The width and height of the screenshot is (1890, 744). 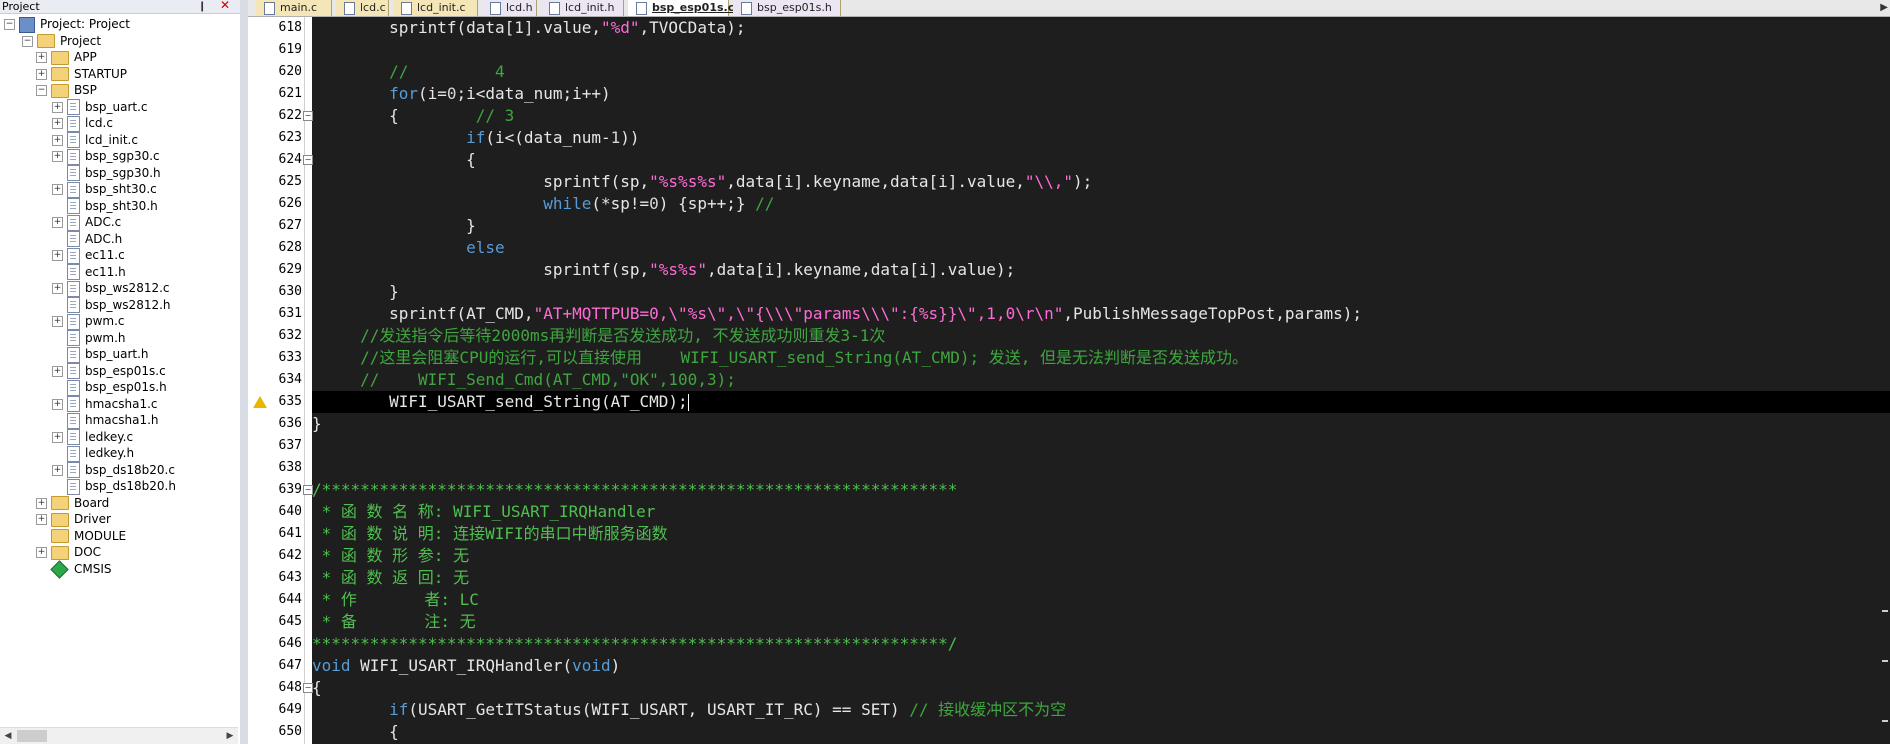 What do you see at coordinates (524, 380) in the screenshot?
I see `code-line: // WIFI_Send_Cmd(AT_CMD,"OK",100,3);` at bounding box center [524, 380].